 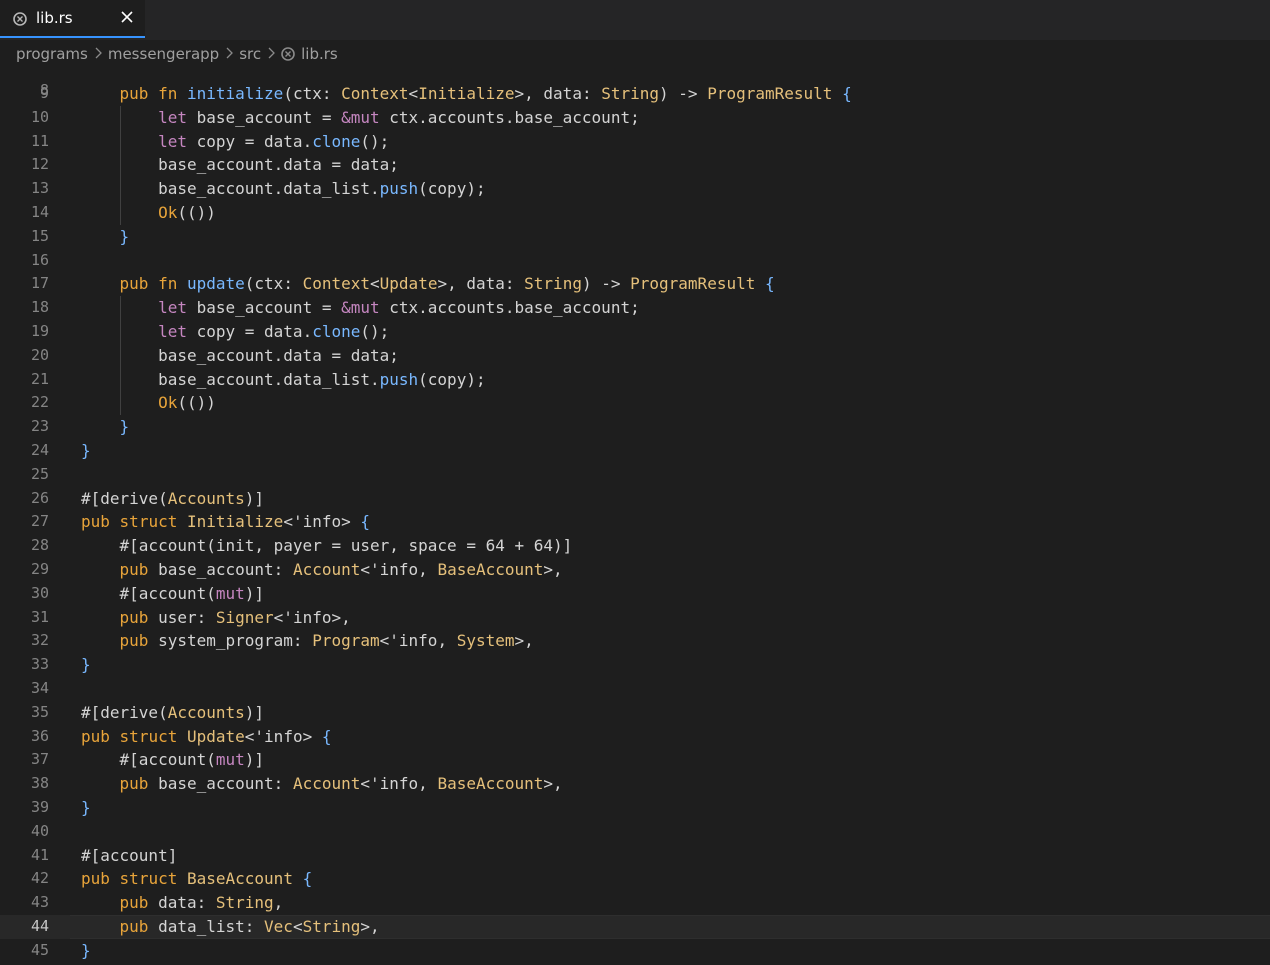 I want to click on line-number: 42, so click(x=39, y=878).